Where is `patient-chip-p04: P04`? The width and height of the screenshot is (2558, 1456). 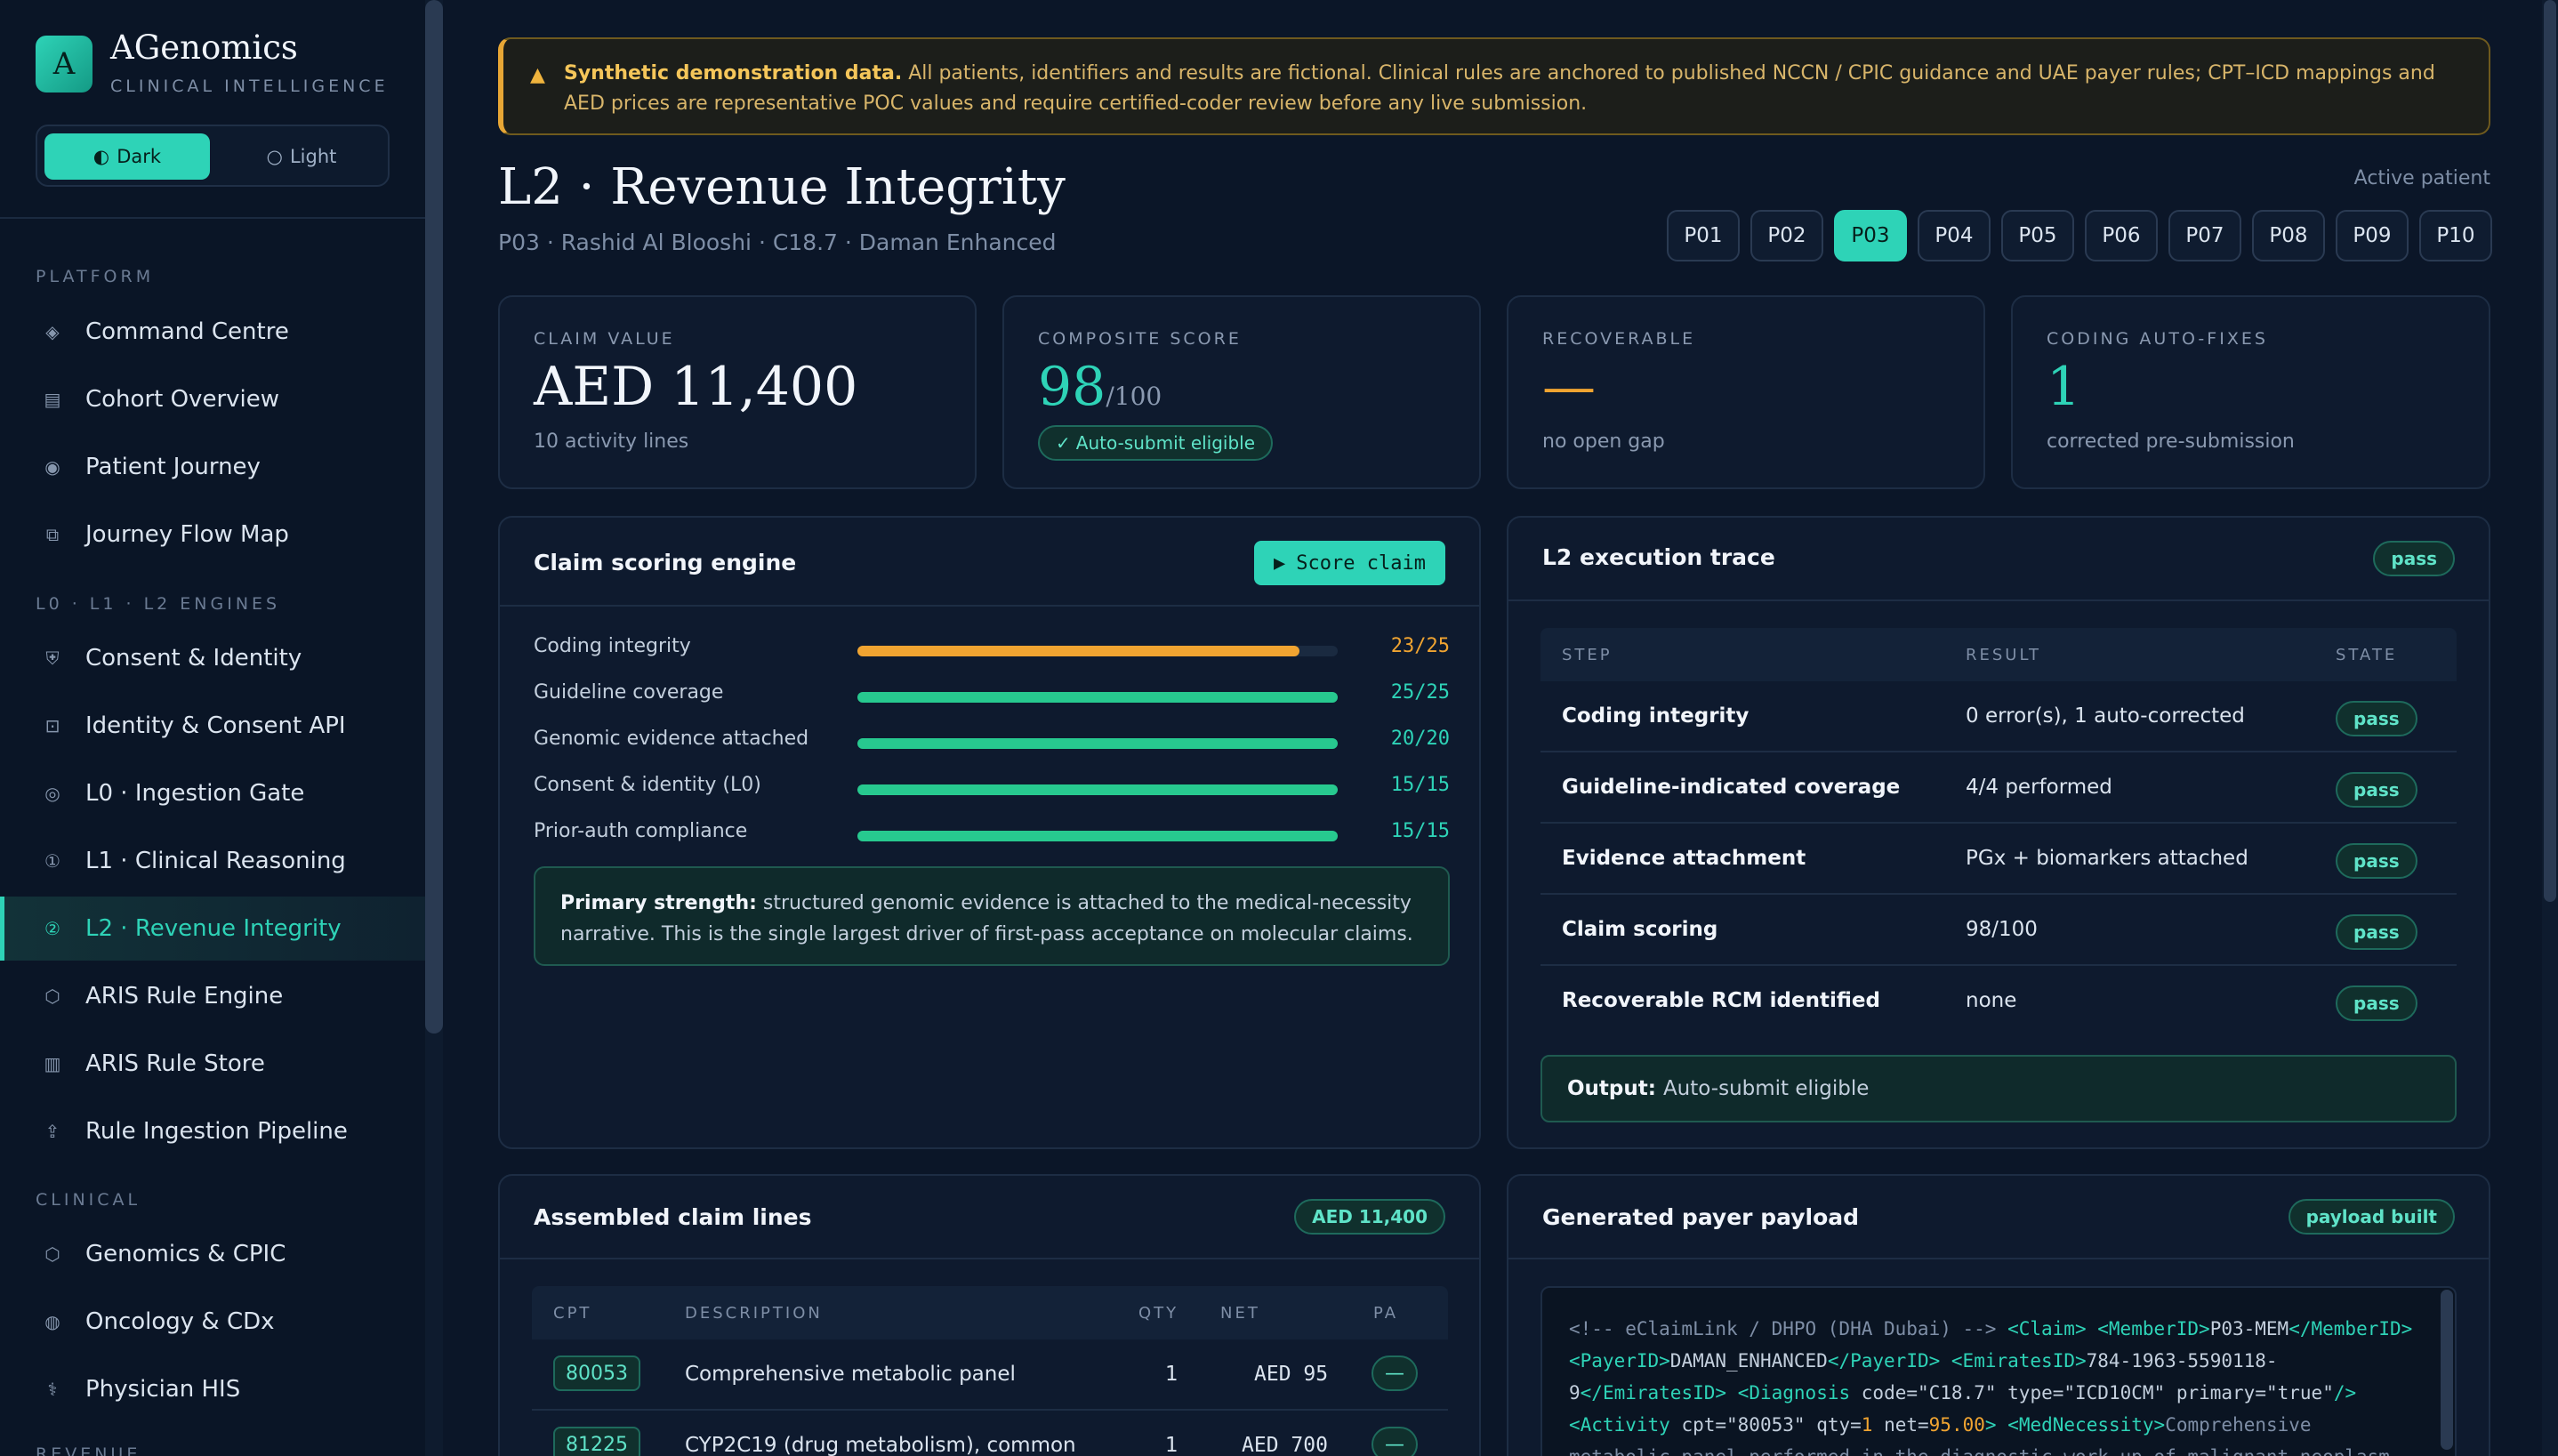 patient-chip-p04: P04 is located at coordinates (1954, 236).